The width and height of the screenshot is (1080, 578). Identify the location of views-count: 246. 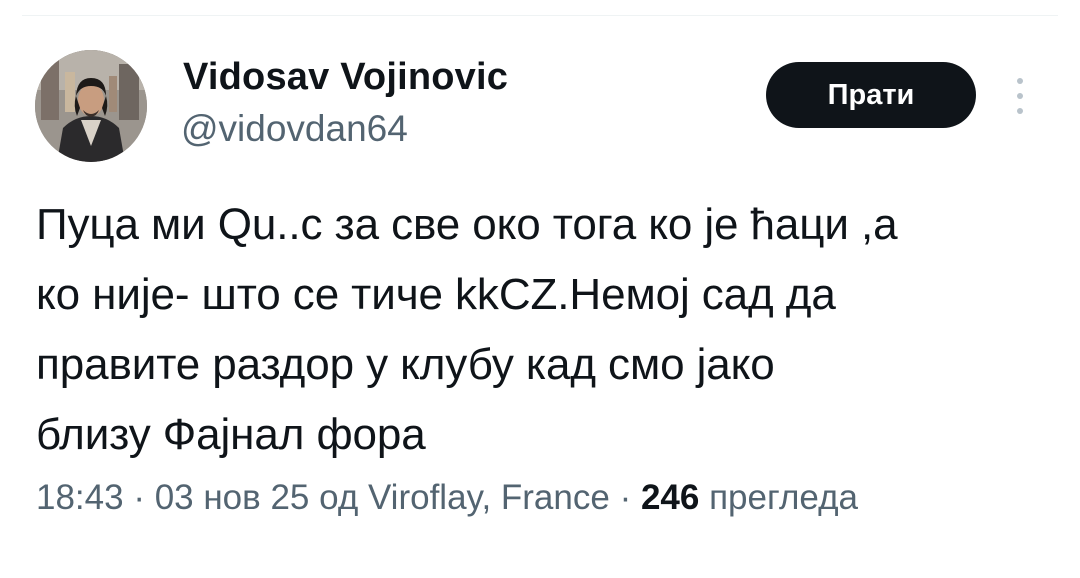
(670, 497).